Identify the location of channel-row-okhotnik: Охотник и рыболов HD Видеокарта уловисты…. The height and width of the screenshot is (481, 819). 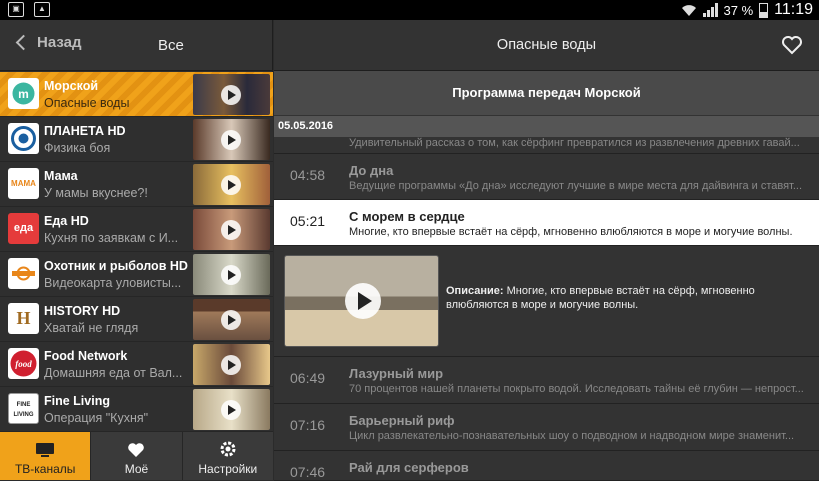
(136, 274).